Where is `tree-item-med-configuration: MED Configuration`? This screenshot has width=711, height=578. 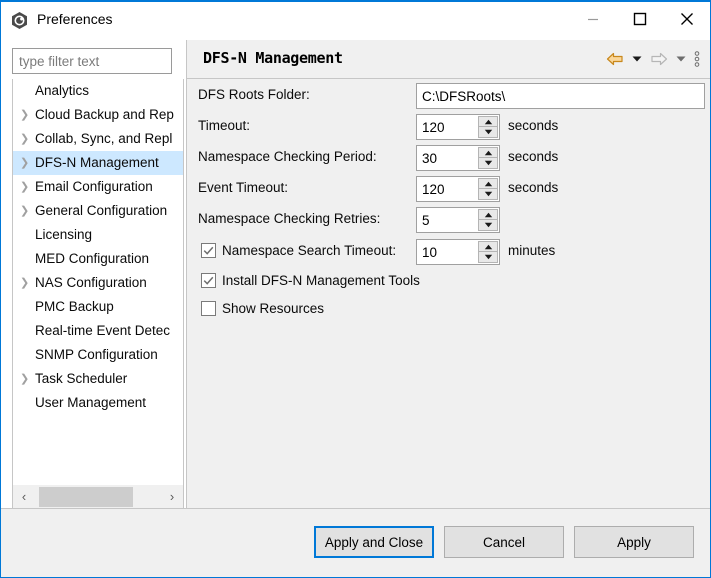
tree-item-med-configuration: MED Configuration is located at coordinates (98, 259).